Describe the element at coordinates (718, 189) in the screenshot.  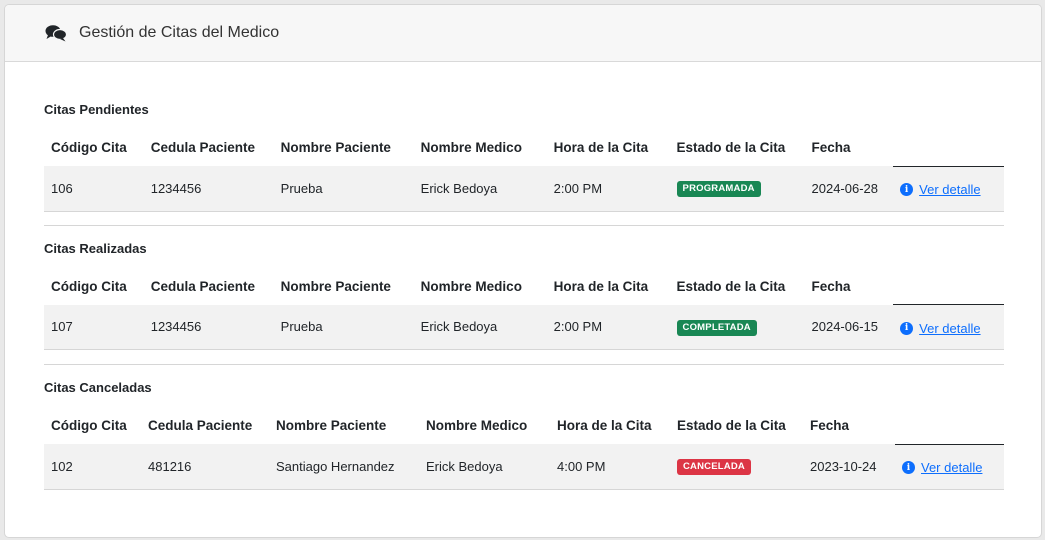
I see `status-badge: PROGRAMADA` at that location.